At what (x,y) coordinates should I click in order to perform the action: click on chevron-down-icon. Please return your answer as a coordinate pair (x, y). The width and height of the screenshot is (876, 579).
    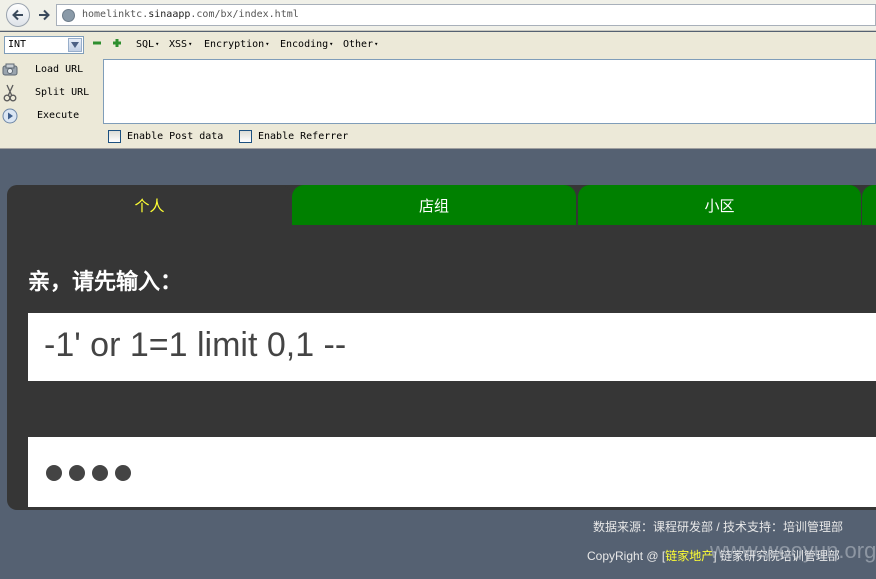
    Looking at the image, I should click on (75, 45).